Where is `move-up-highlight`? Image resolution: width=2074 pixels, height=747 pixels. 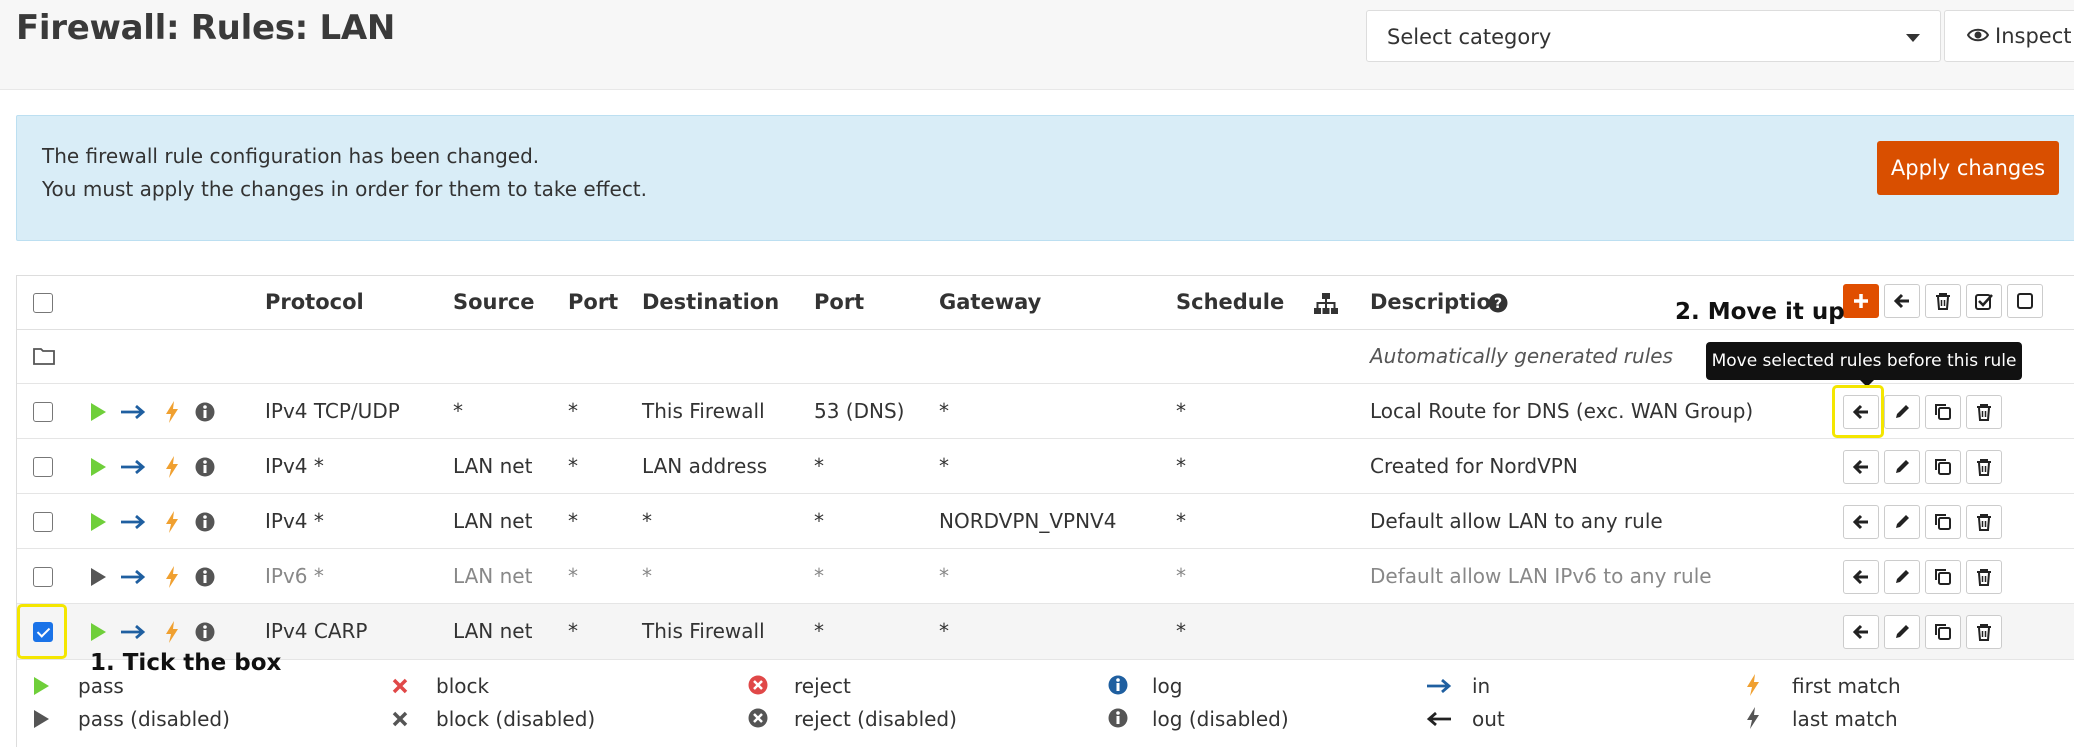 move-up-highlight is located at coordinates (1858, 411).